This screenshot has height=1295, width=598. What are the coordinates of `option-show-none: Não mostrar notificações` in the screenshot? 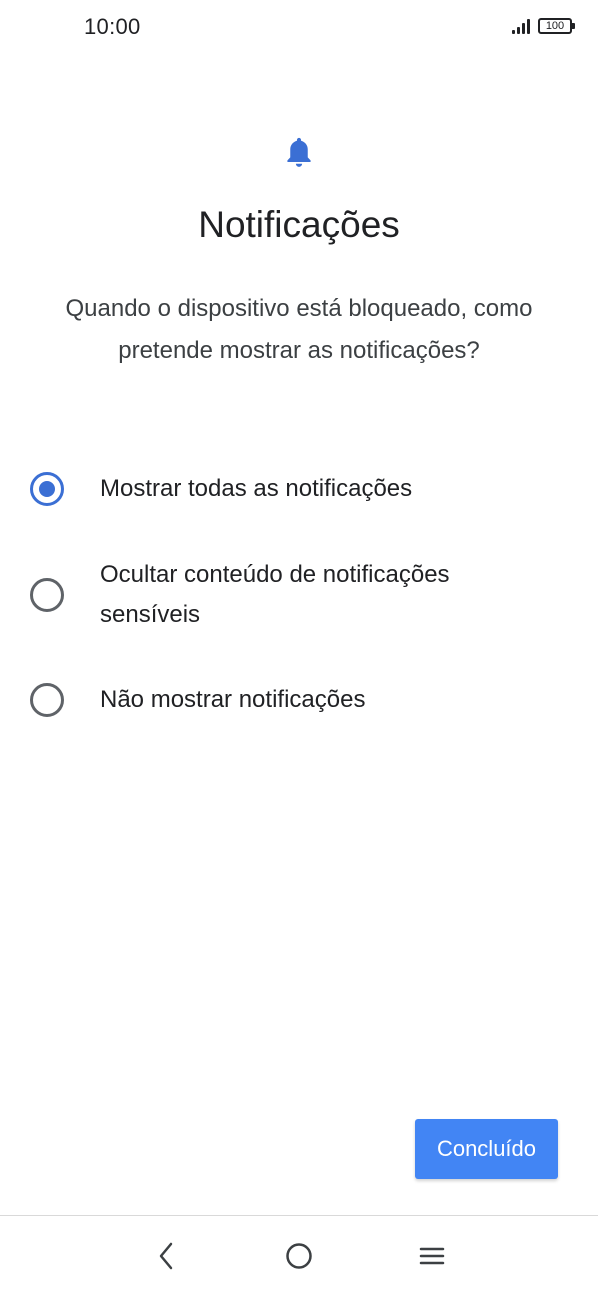 It's located at (300, 700).